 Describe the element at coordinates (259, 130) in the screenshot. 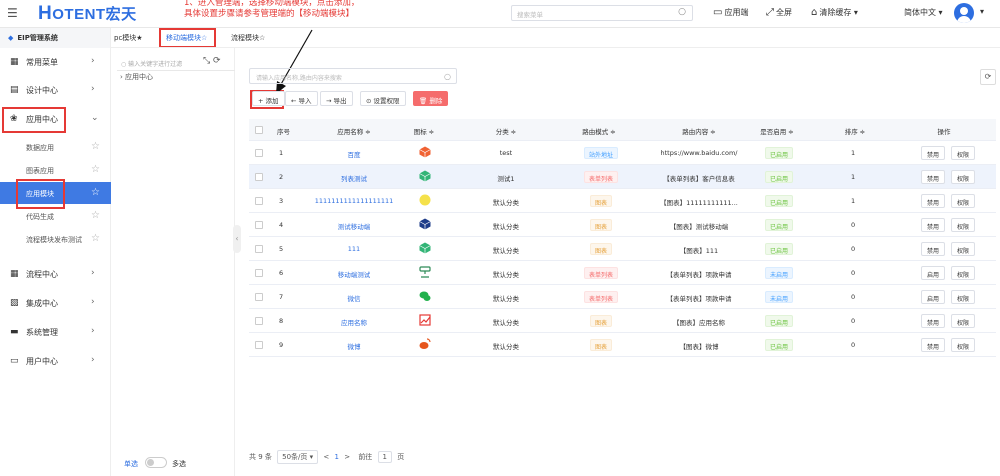

I see `select-all-checkbox` at that location.